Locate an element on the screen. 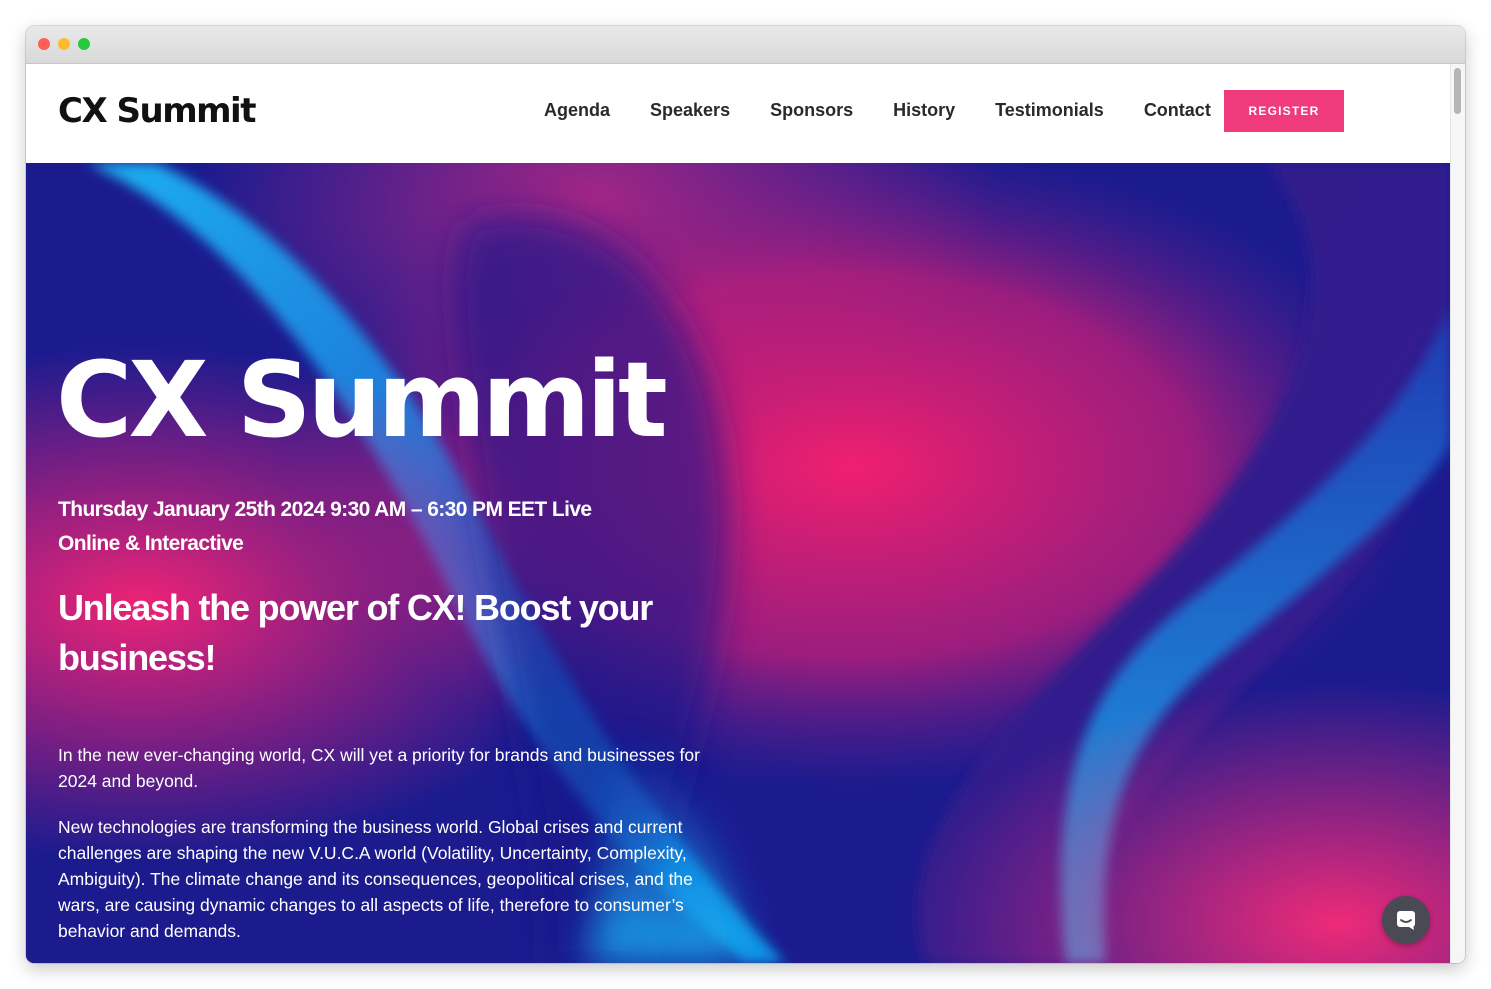 This screenshot has height=989, width=1491. hero-title: CX Summit is located at coordinates (362, 400).